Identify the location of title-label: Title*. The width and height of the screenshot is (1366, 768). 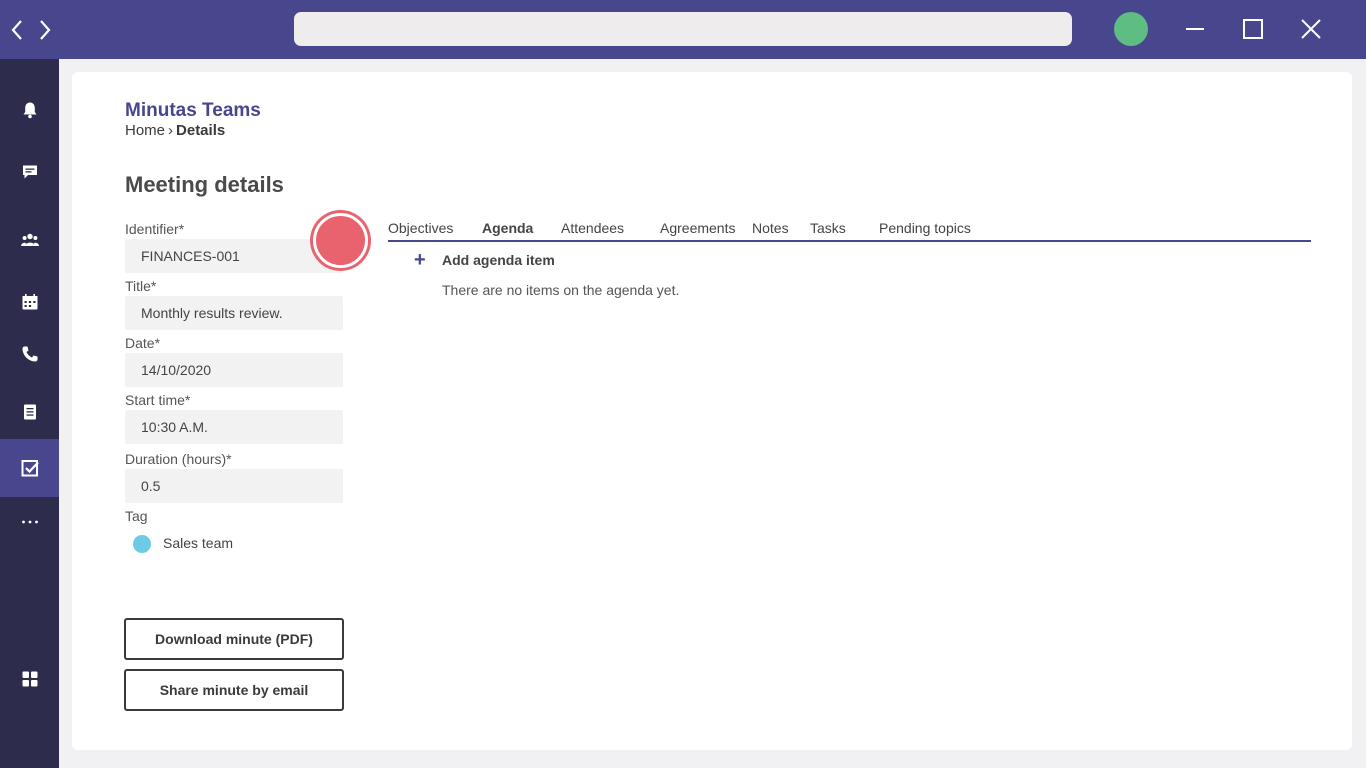
(141, 286).